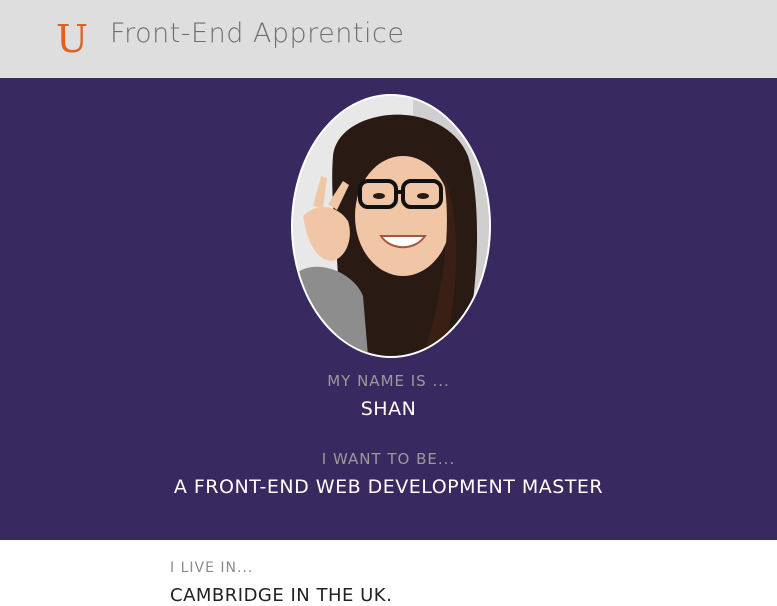 The width and height of the screenshot is (777, 606). Describe the element at coordinates (72, 39) in the screenshot. I see `udacity-logo: U` at that location.